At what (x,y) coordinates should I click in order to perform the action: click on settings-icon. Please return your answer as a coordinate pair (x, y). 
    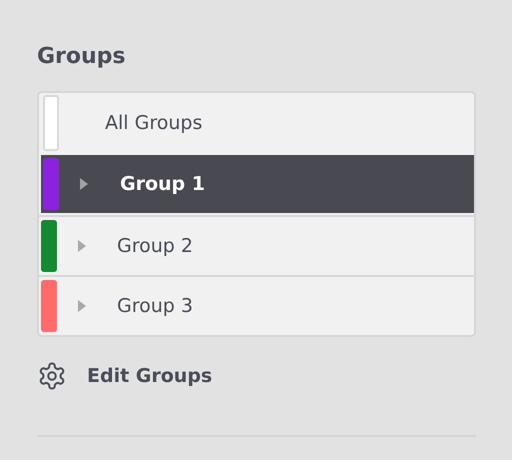
    Looking at the image, I should click on (52, 376).